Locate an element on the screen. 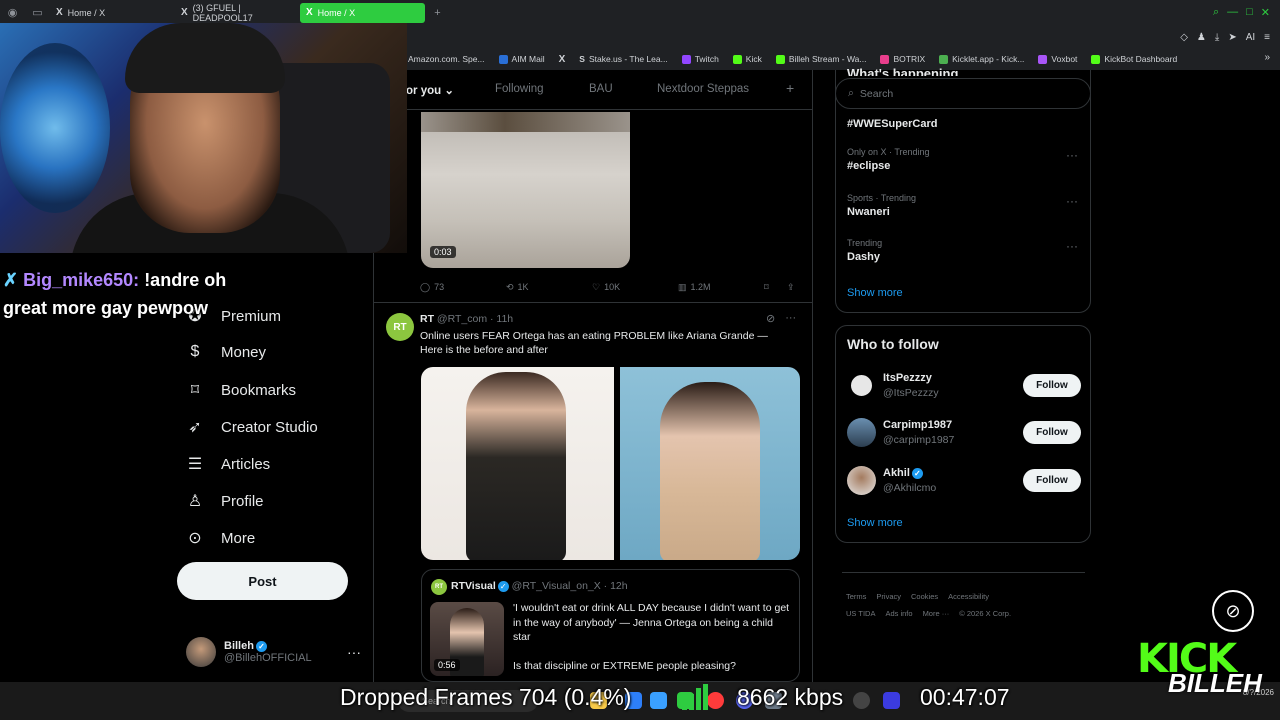 This screenshot has height=720, width=1280. footer-link: More ··· is located at coordinates (936, 613).